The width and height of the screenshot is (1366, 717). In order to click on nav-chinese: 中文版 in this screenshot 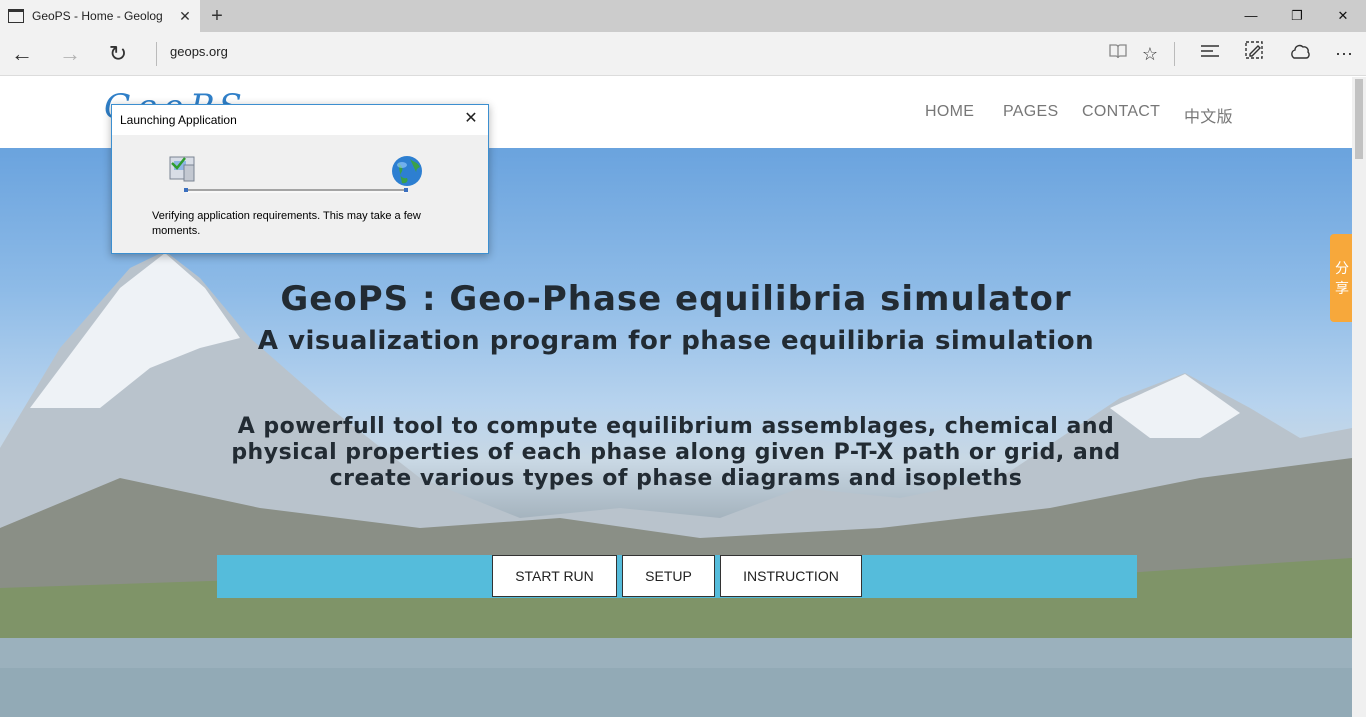, I will do `click(1208, 115)`.